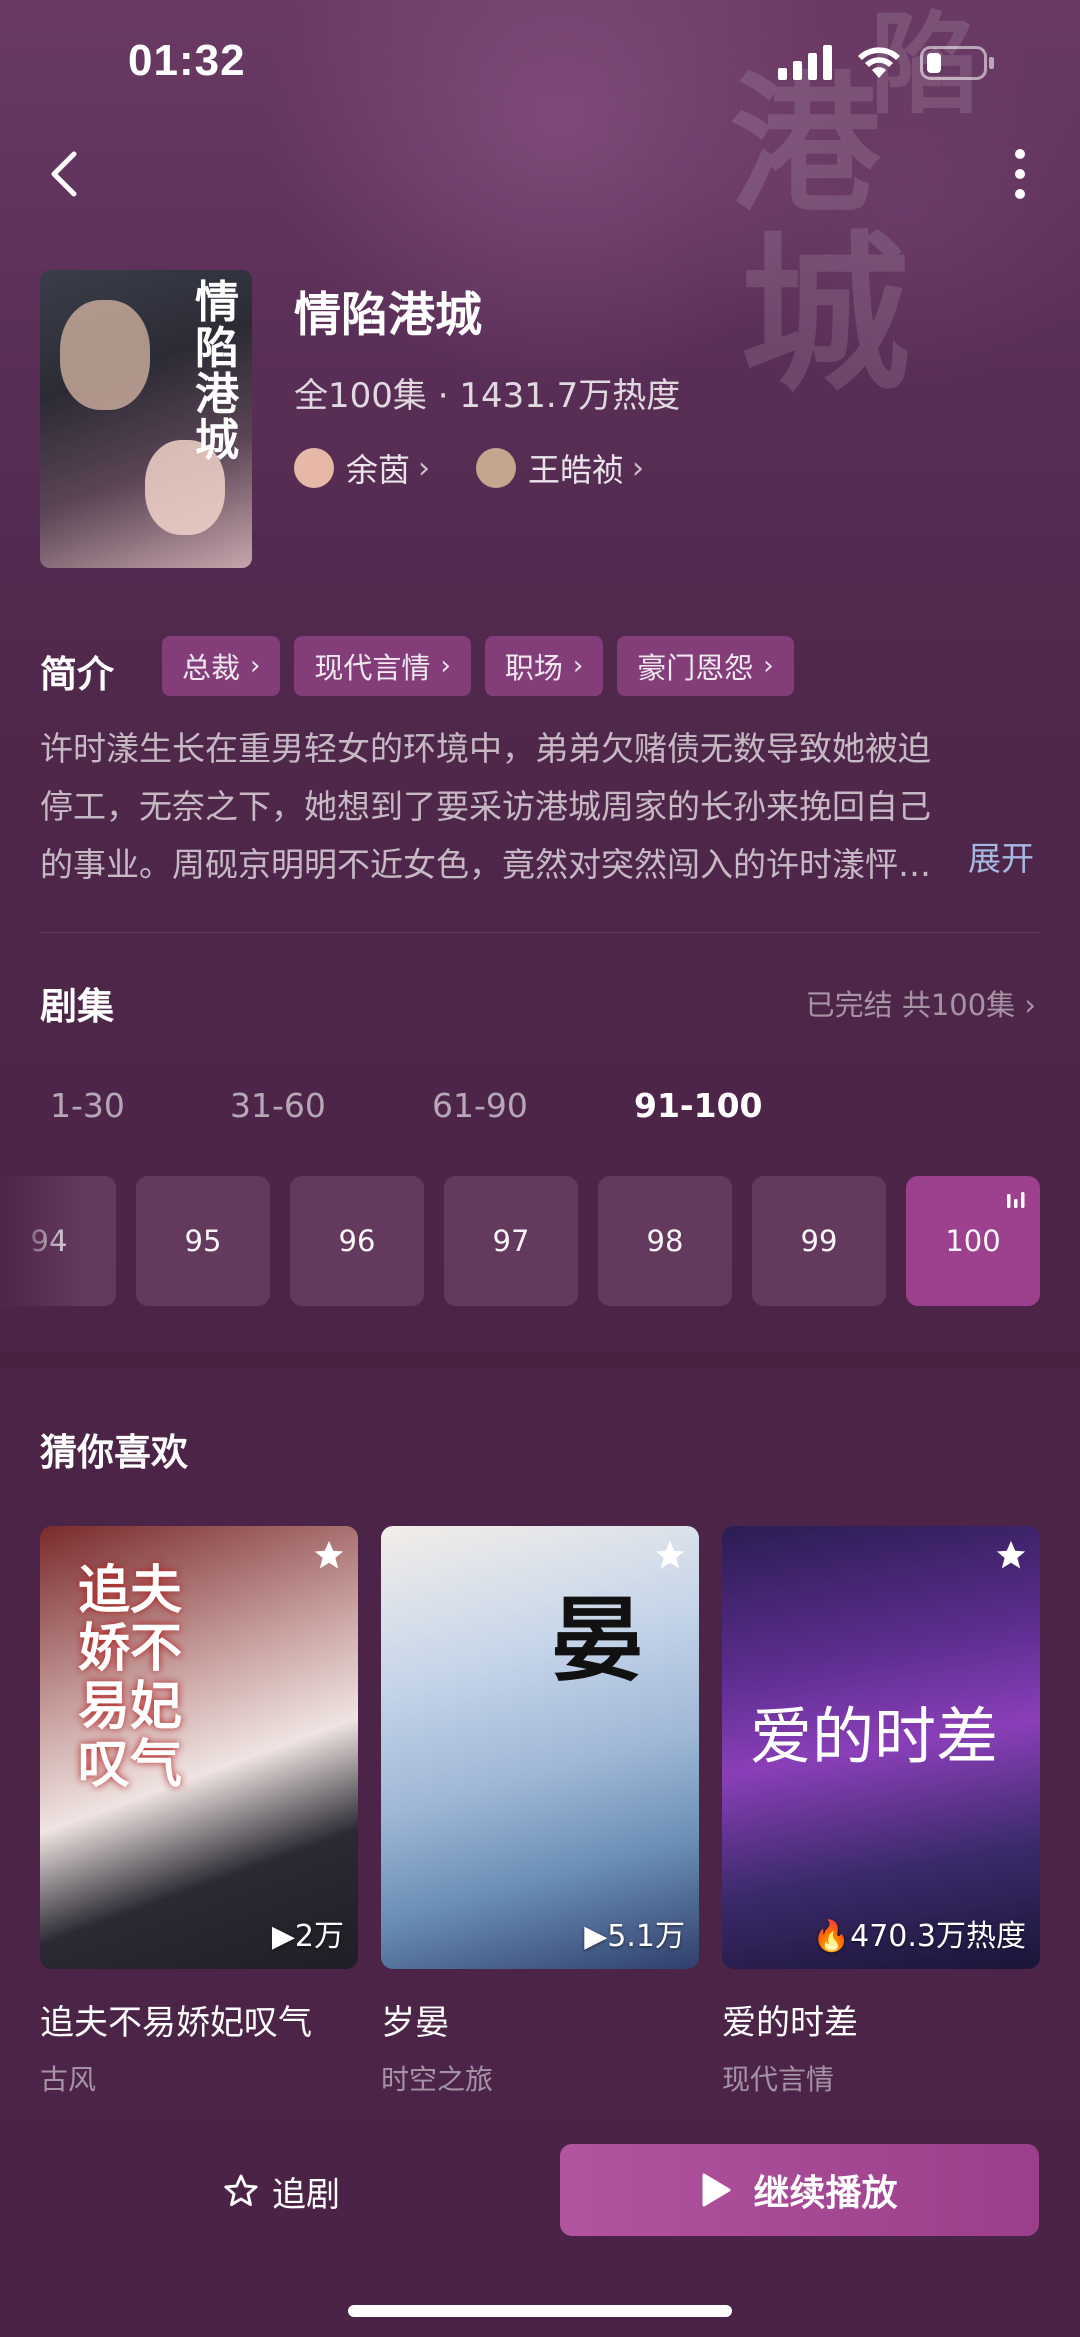  I want to click on tag-list: 总裁 › 现代言情 › 职场 › 豪门恩怨 ›, so click(478, 666).